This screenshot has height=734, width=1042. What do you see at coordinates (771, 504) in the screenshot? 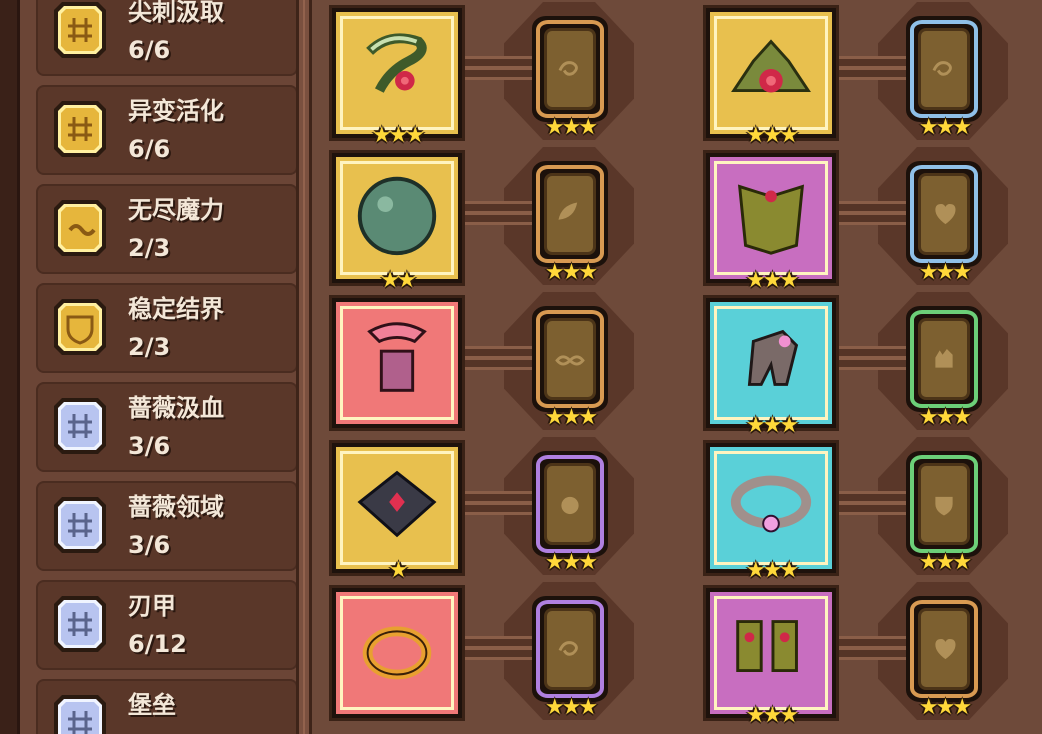
I see `pink-gem-necklace-icon` at bounding box center [771, 504].